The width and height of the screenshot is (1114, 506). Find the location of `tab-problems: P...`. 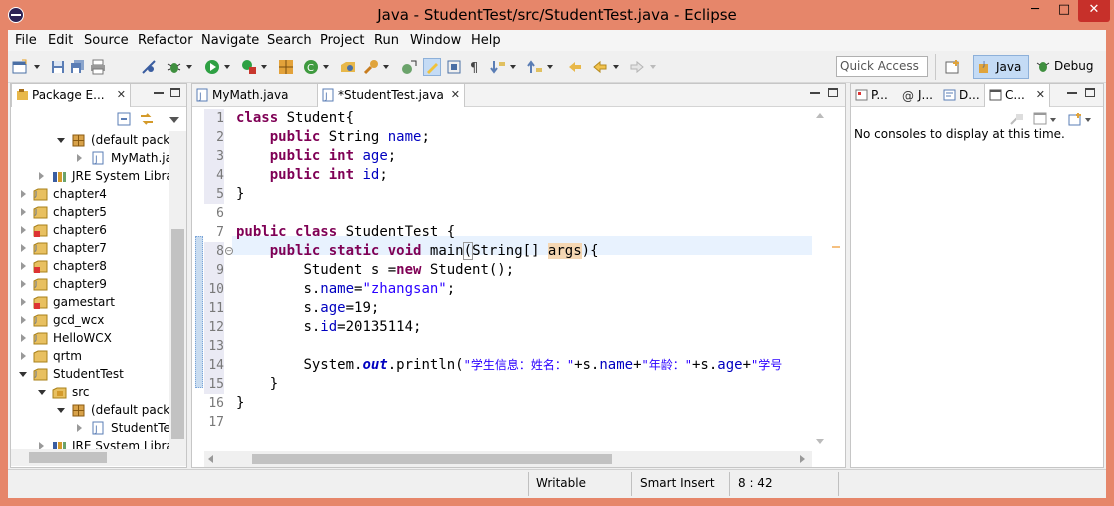

tab-problems: P... is located at coordinates (874, 95).